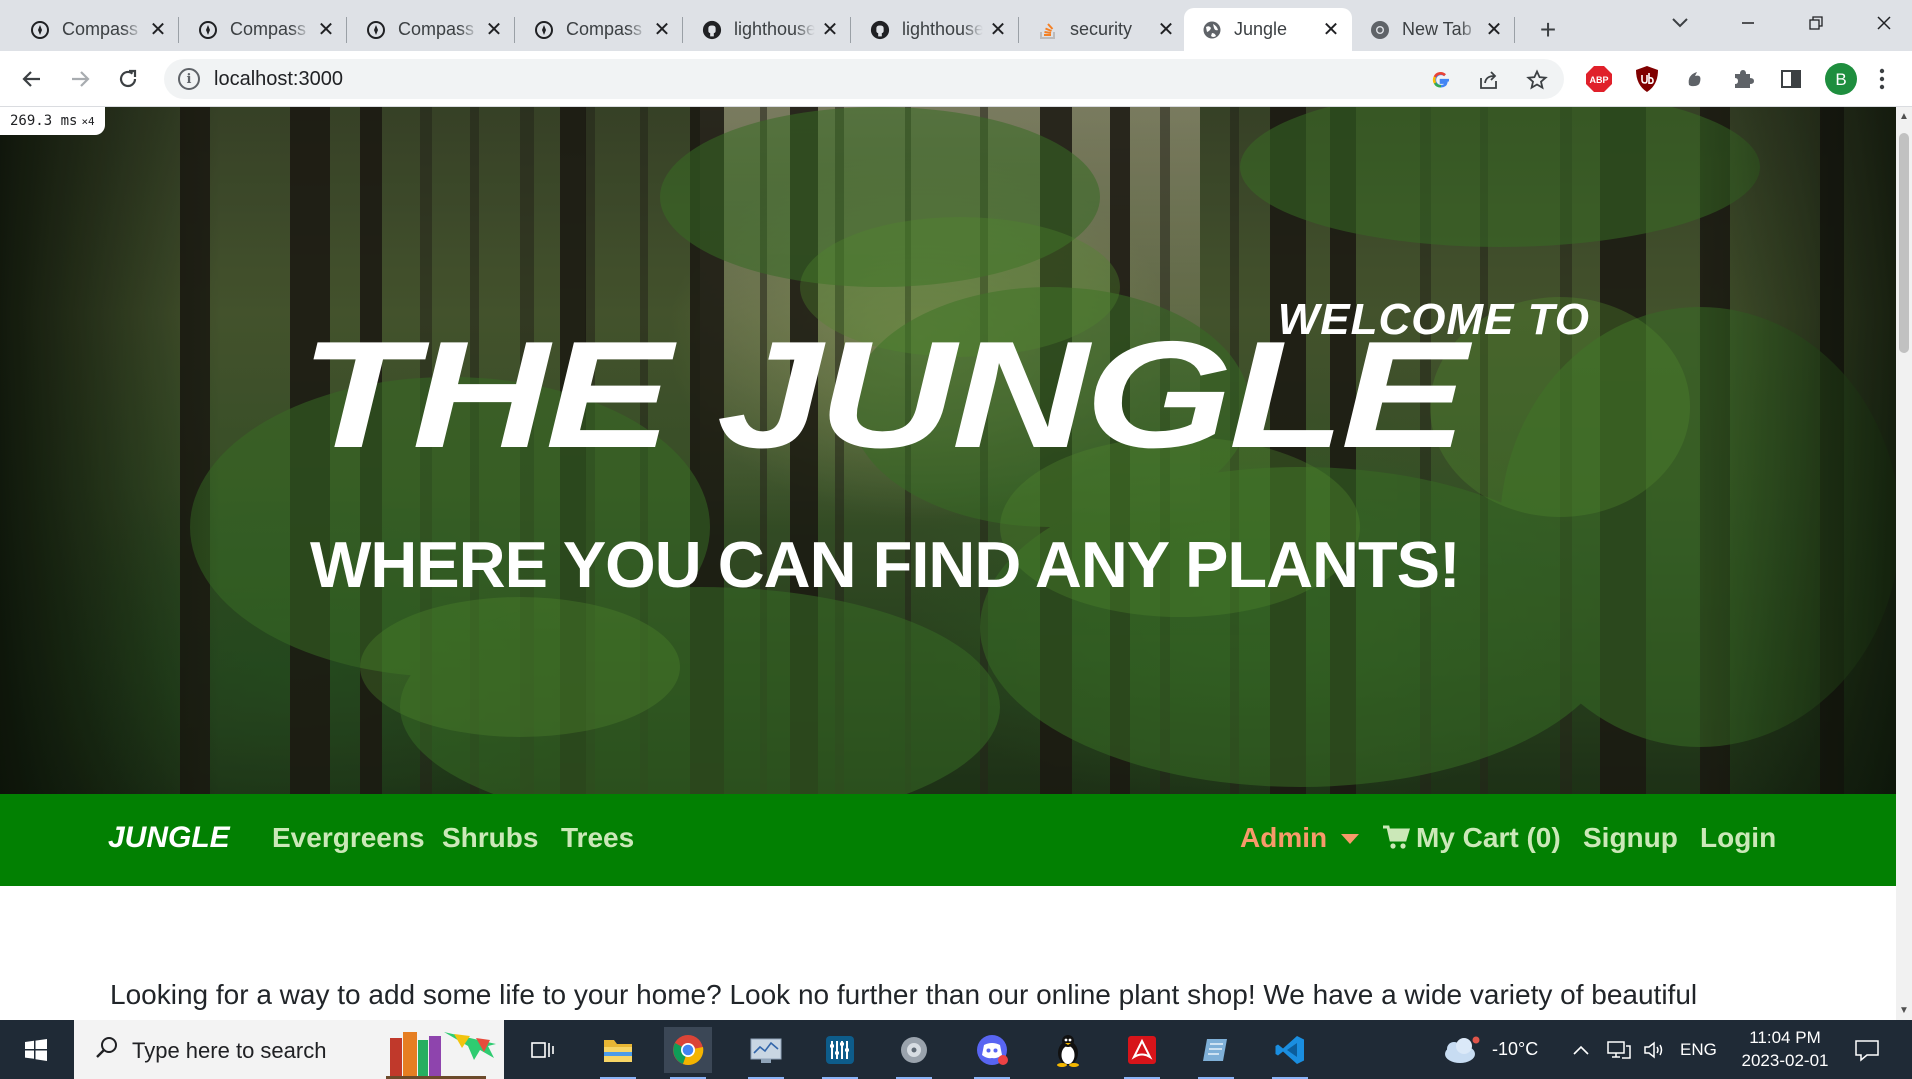  I want to click on scrollbar-thumb, so click(1904, 243).